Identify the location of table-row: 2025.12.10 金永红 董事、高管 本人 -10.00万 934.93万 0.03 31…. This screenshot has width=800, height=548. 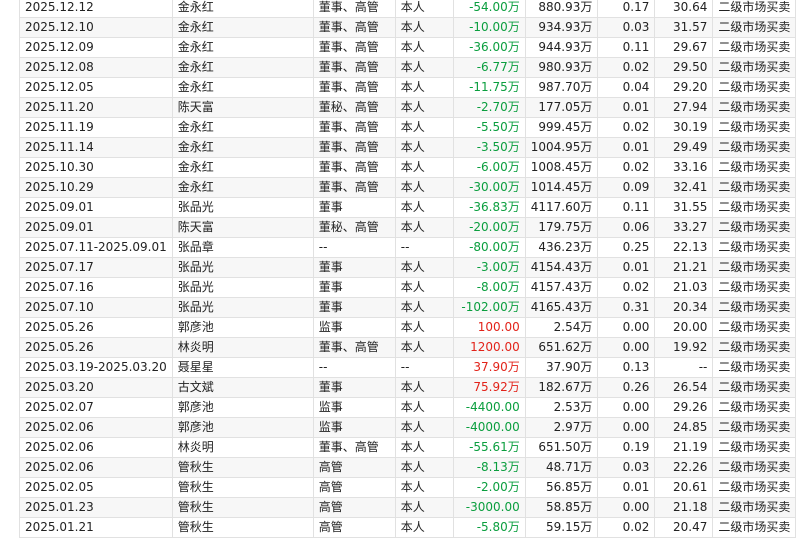
(408, 27).